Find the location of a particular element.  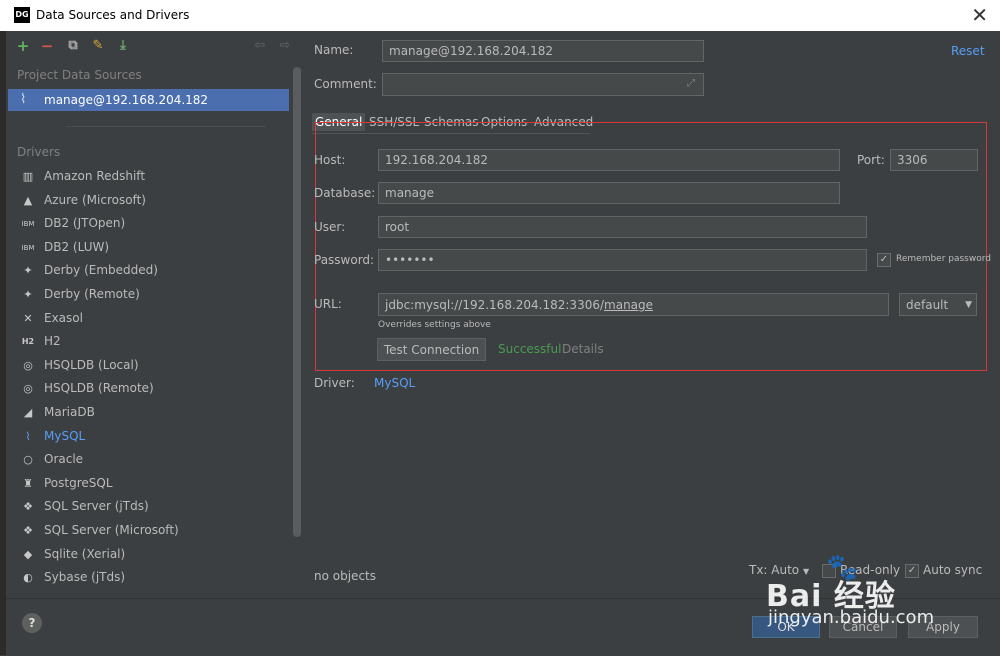

data-source-label: manage@192.168.204.182 is located at coordinates (126, 100).